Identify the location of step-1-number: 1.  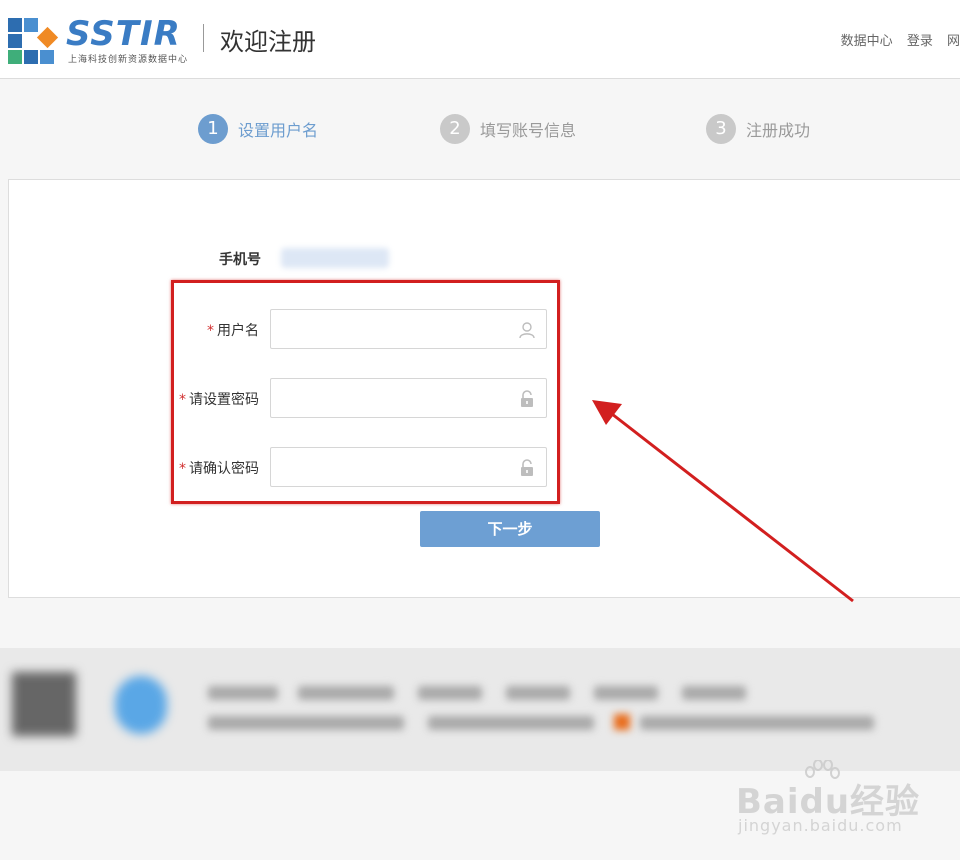
(213, 129).